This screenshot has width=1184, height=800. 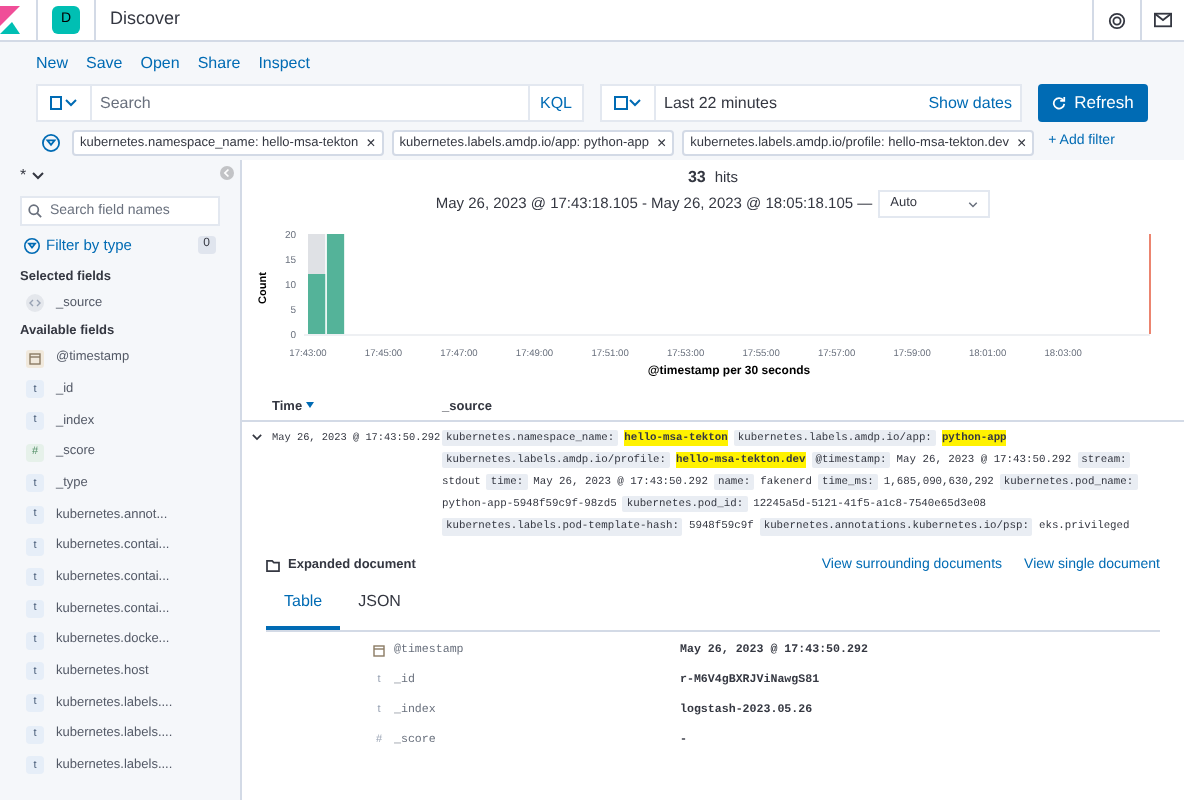 What do you see at coordinates (379, 610) in the screenshot?
I see `document-tab: JSON` at bounding box center [379, 610].